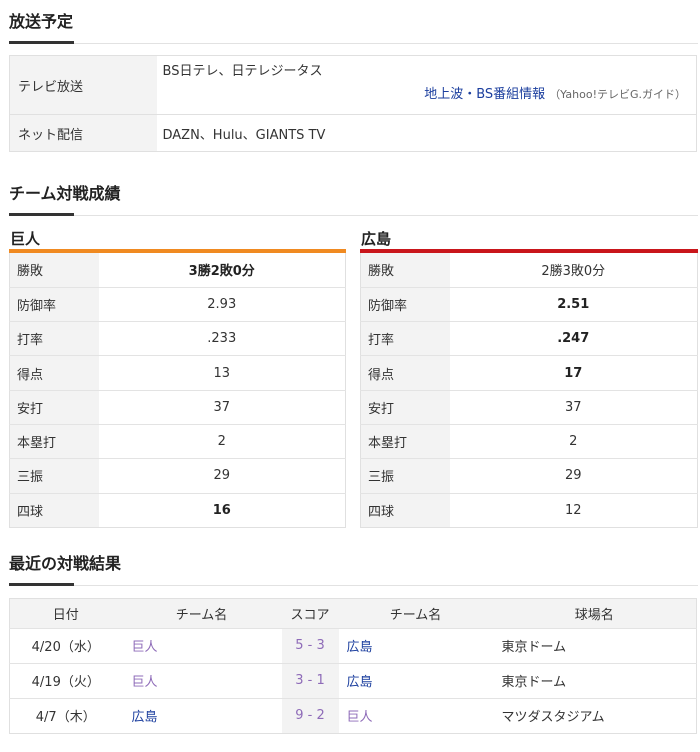 The image size is (700, 752). Describe the element at coordinates (353, 194) in the screenshot. I see `stats-section-title: チーム対戦成績` at that location.